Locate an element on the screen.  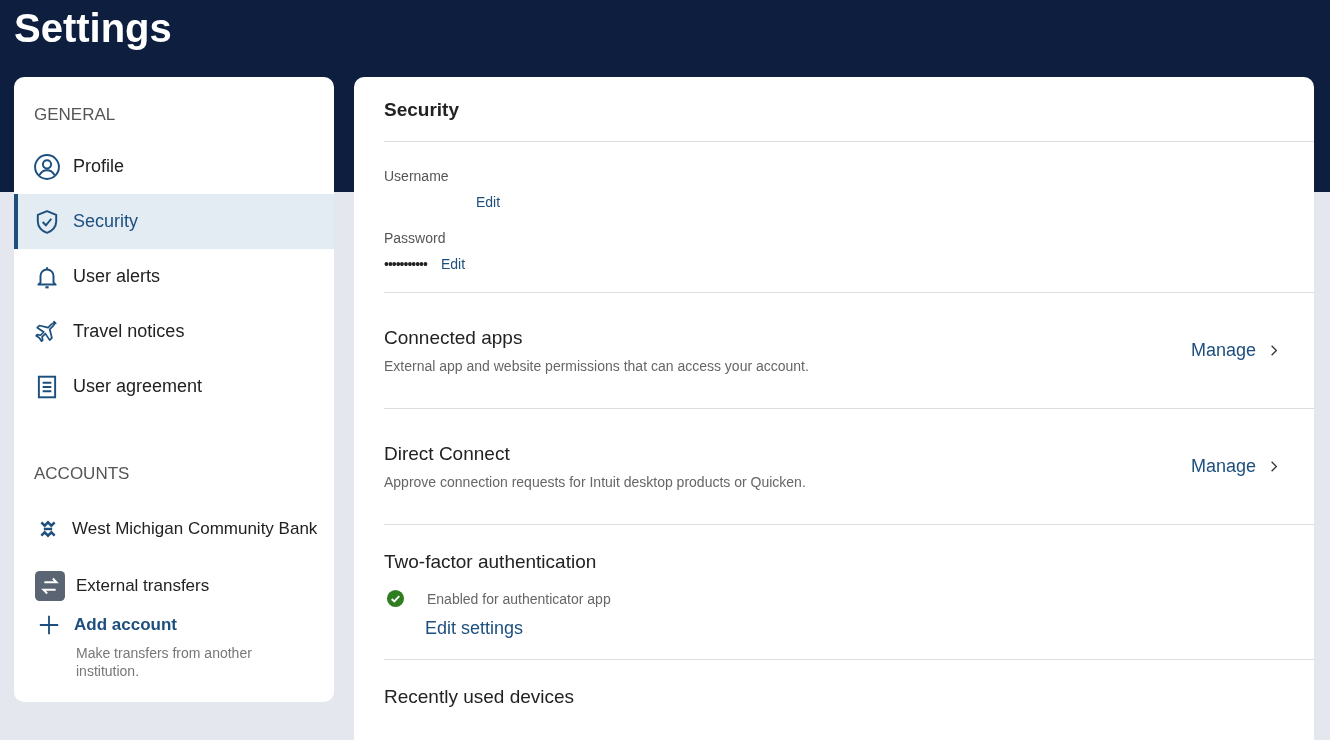
add-account-link: Add account is located at coordinates (176, 625).